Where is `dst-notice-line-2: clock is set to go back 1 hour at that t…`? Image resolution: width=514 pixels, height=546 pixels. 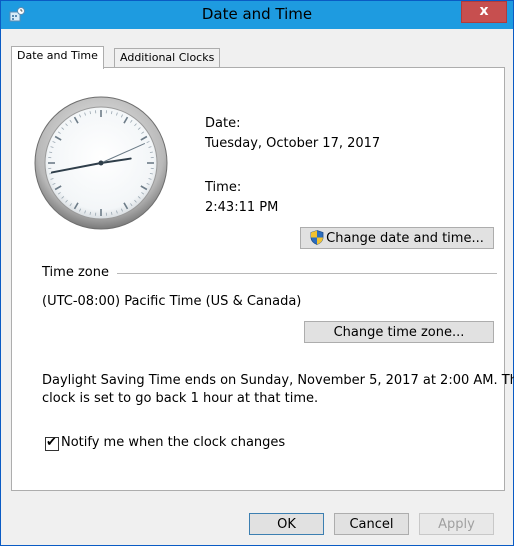 dst-notice-line-2: clock is set to go back 1 hour at that t… is located at coordinates (180, 398).